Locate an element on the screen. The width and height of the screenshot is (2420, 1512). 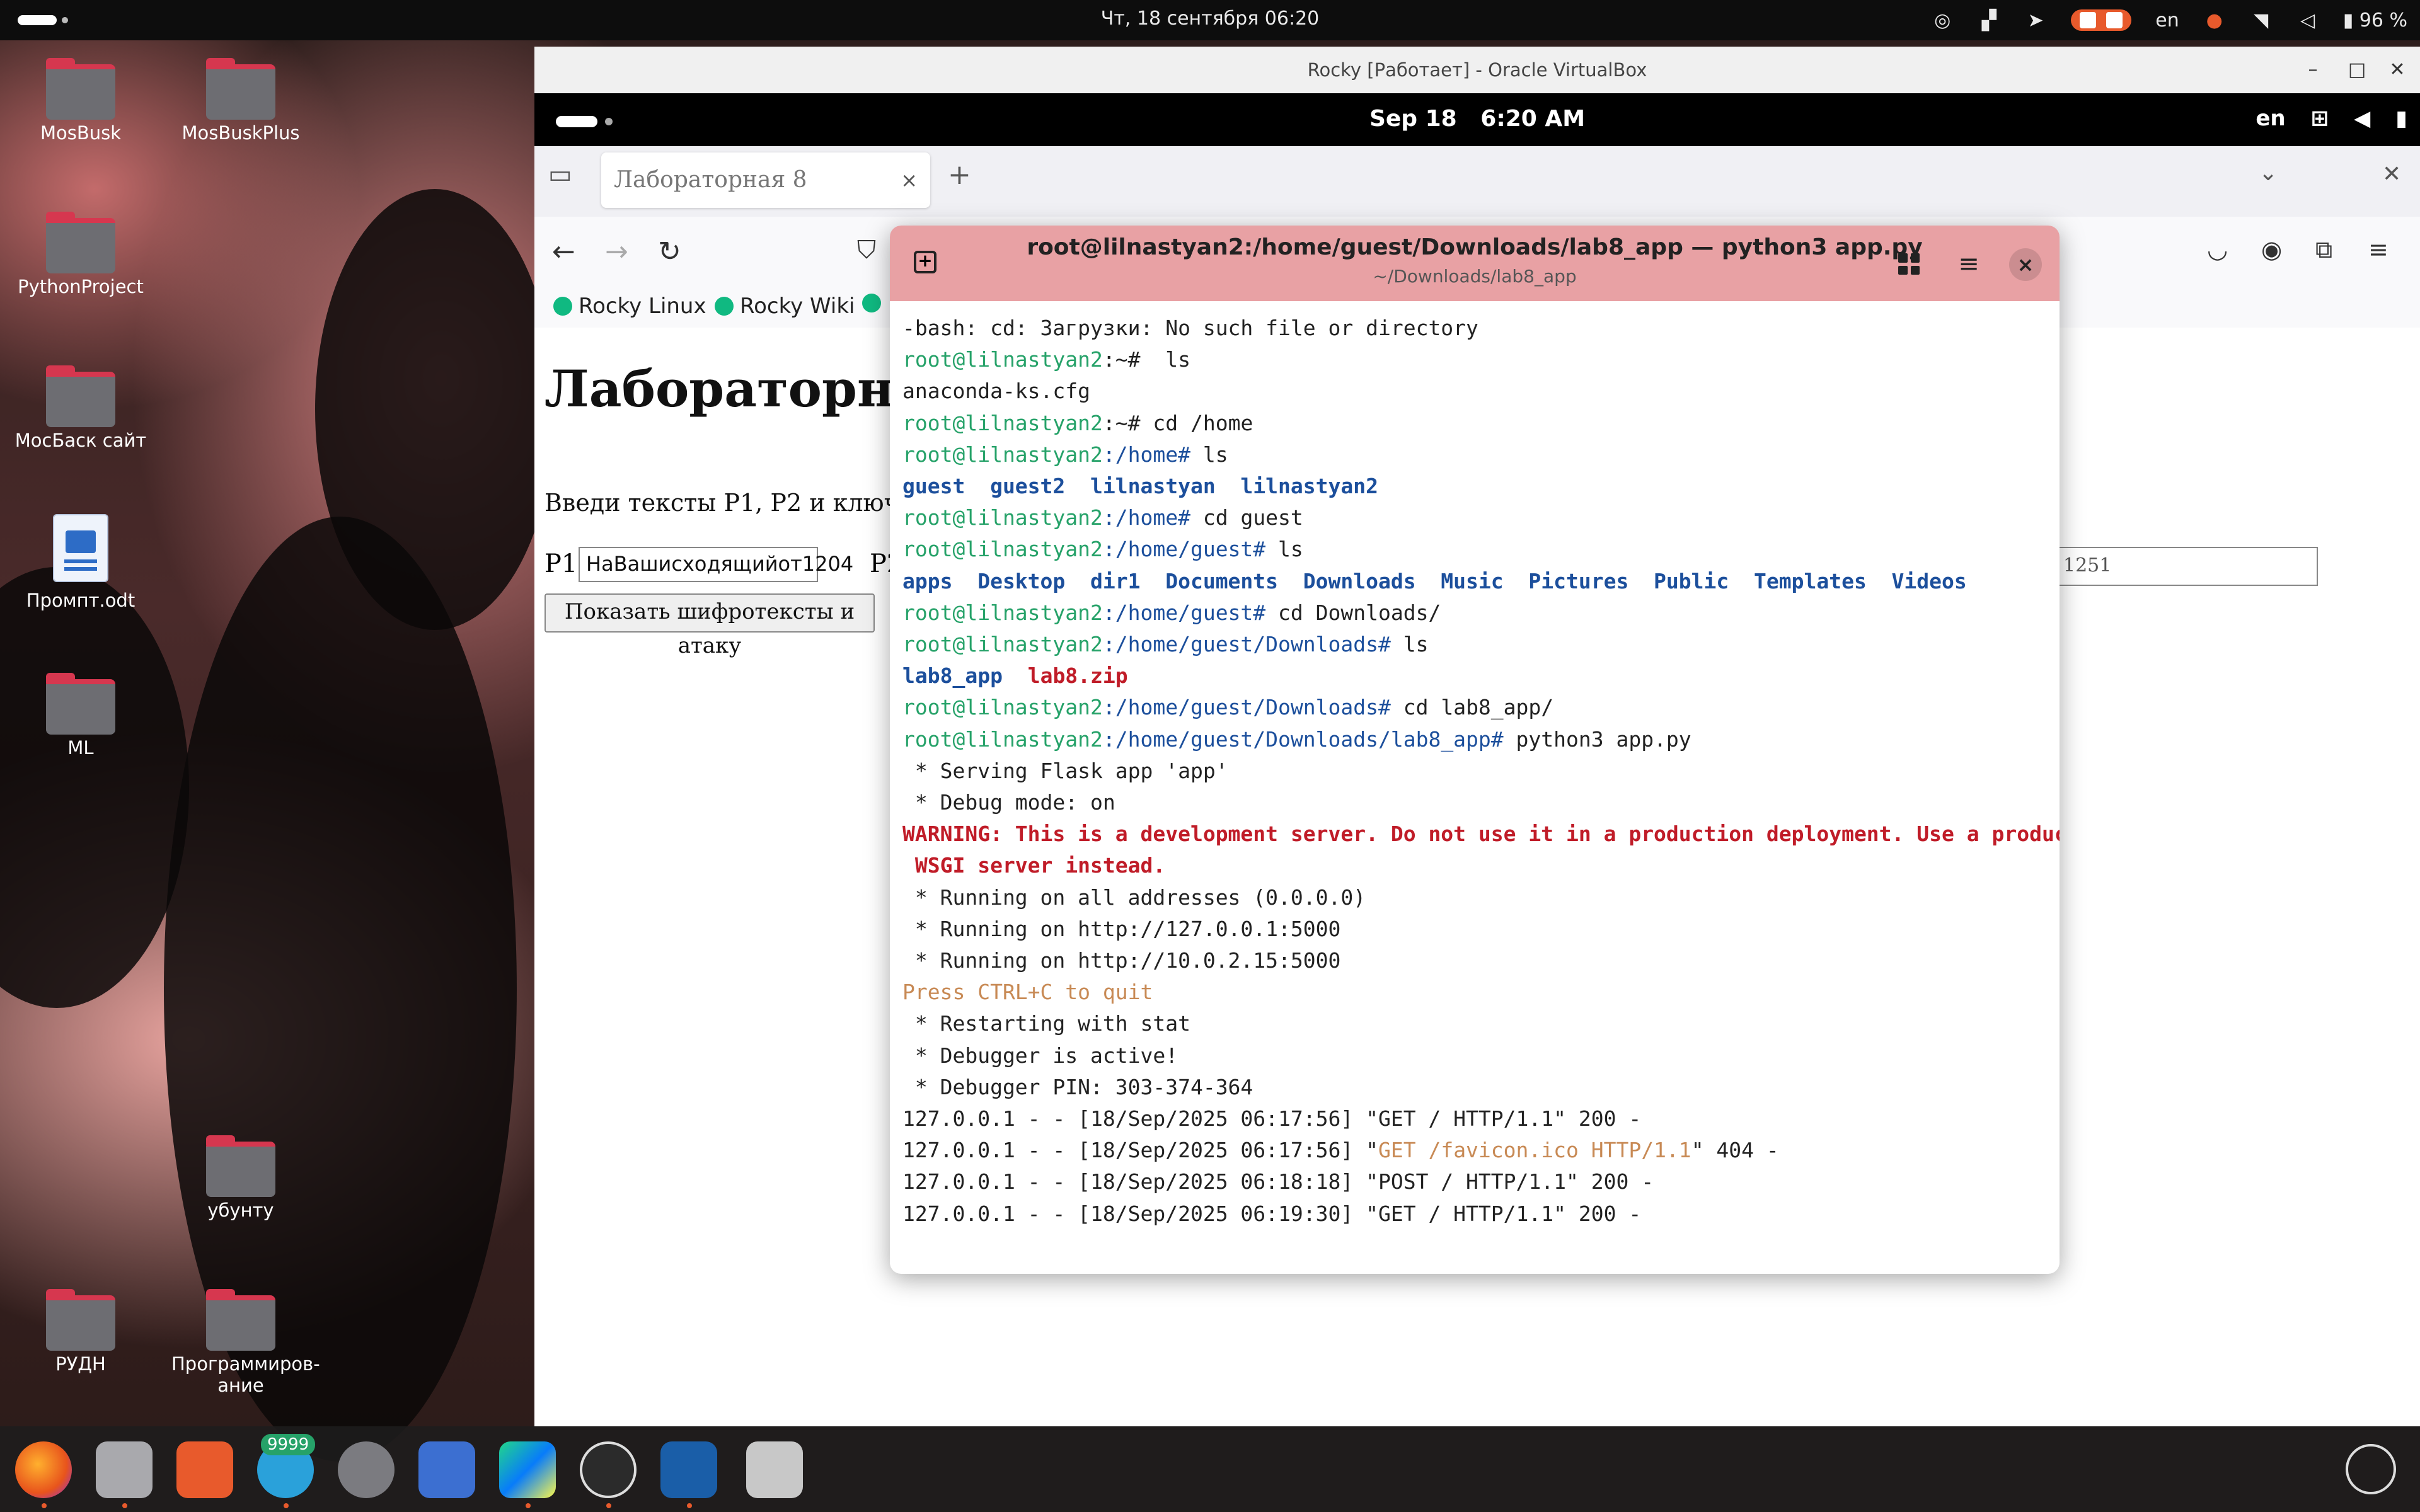
menu-icon: ≡ is located at coordinates (2378, 249).